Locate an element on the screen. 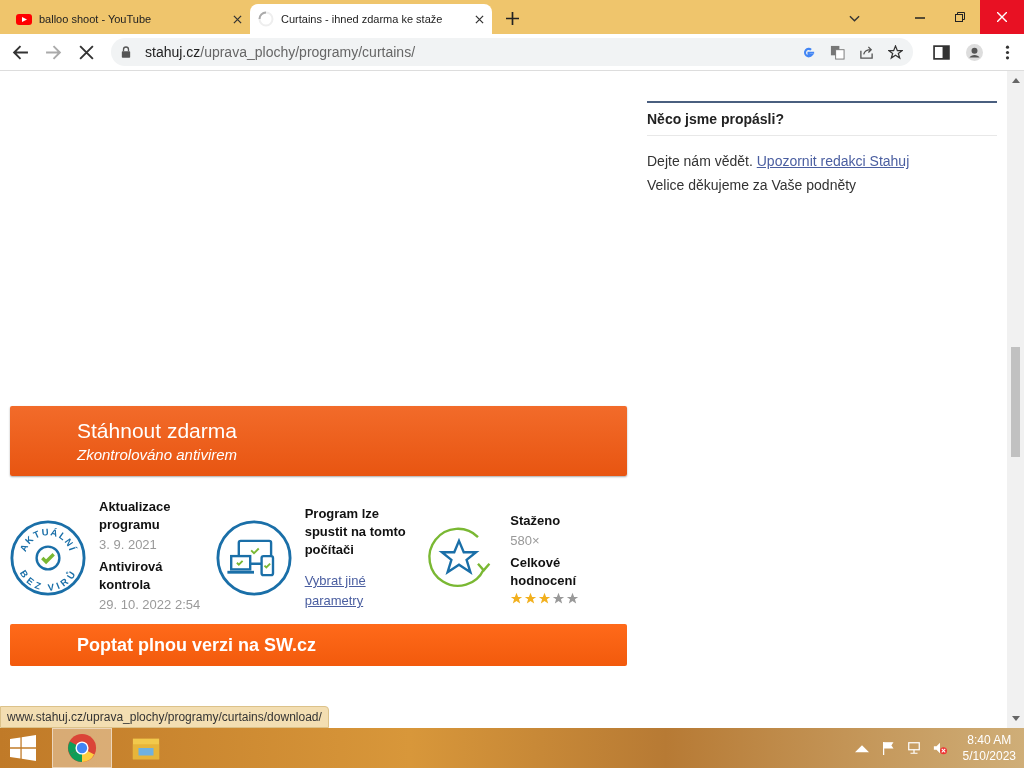 This screenshot has height=768, width=1024. rating-label: Celkové hodnocení is located at coordinates (544, 571).